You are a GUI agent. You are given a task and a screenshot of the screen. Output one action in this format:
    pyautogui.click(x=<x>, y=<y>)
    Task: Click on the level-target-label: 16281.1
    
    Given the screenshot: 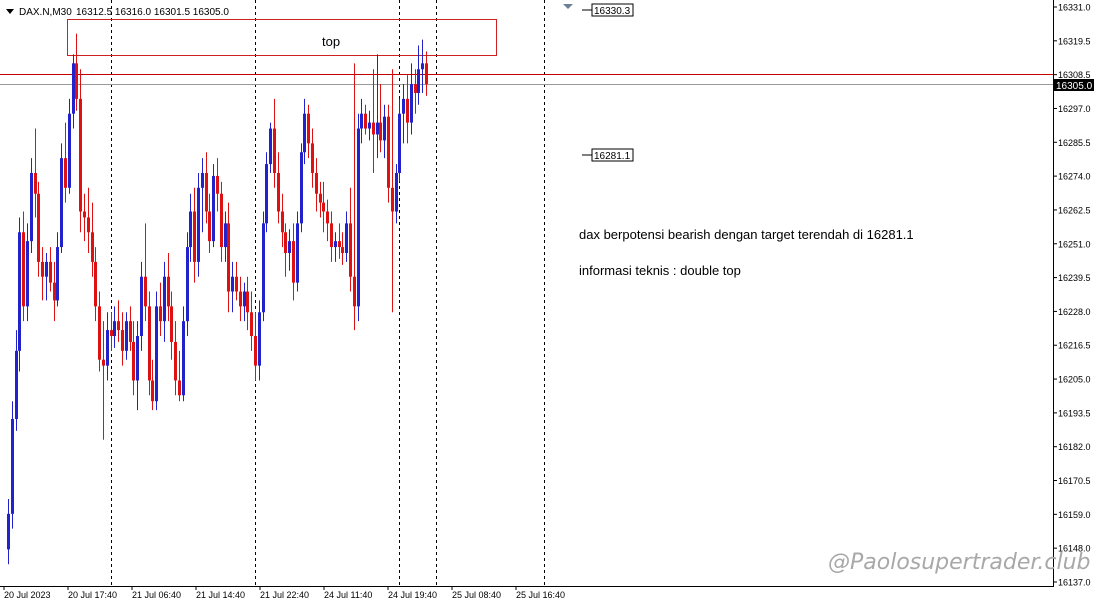 What is the action you would take?
    pyautogui.click(x=612, y=156)
    